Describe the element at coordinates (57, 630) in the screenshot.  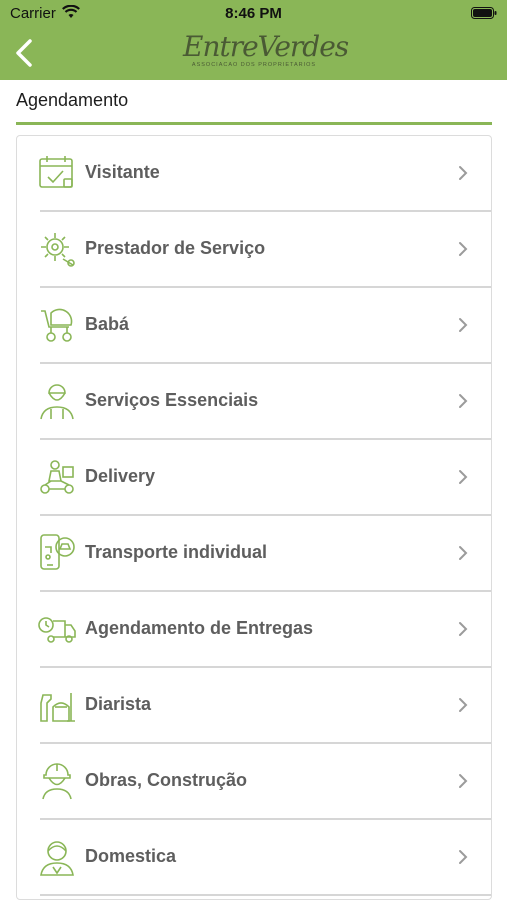
I see `delivery-truck-clock-icon` at that location.